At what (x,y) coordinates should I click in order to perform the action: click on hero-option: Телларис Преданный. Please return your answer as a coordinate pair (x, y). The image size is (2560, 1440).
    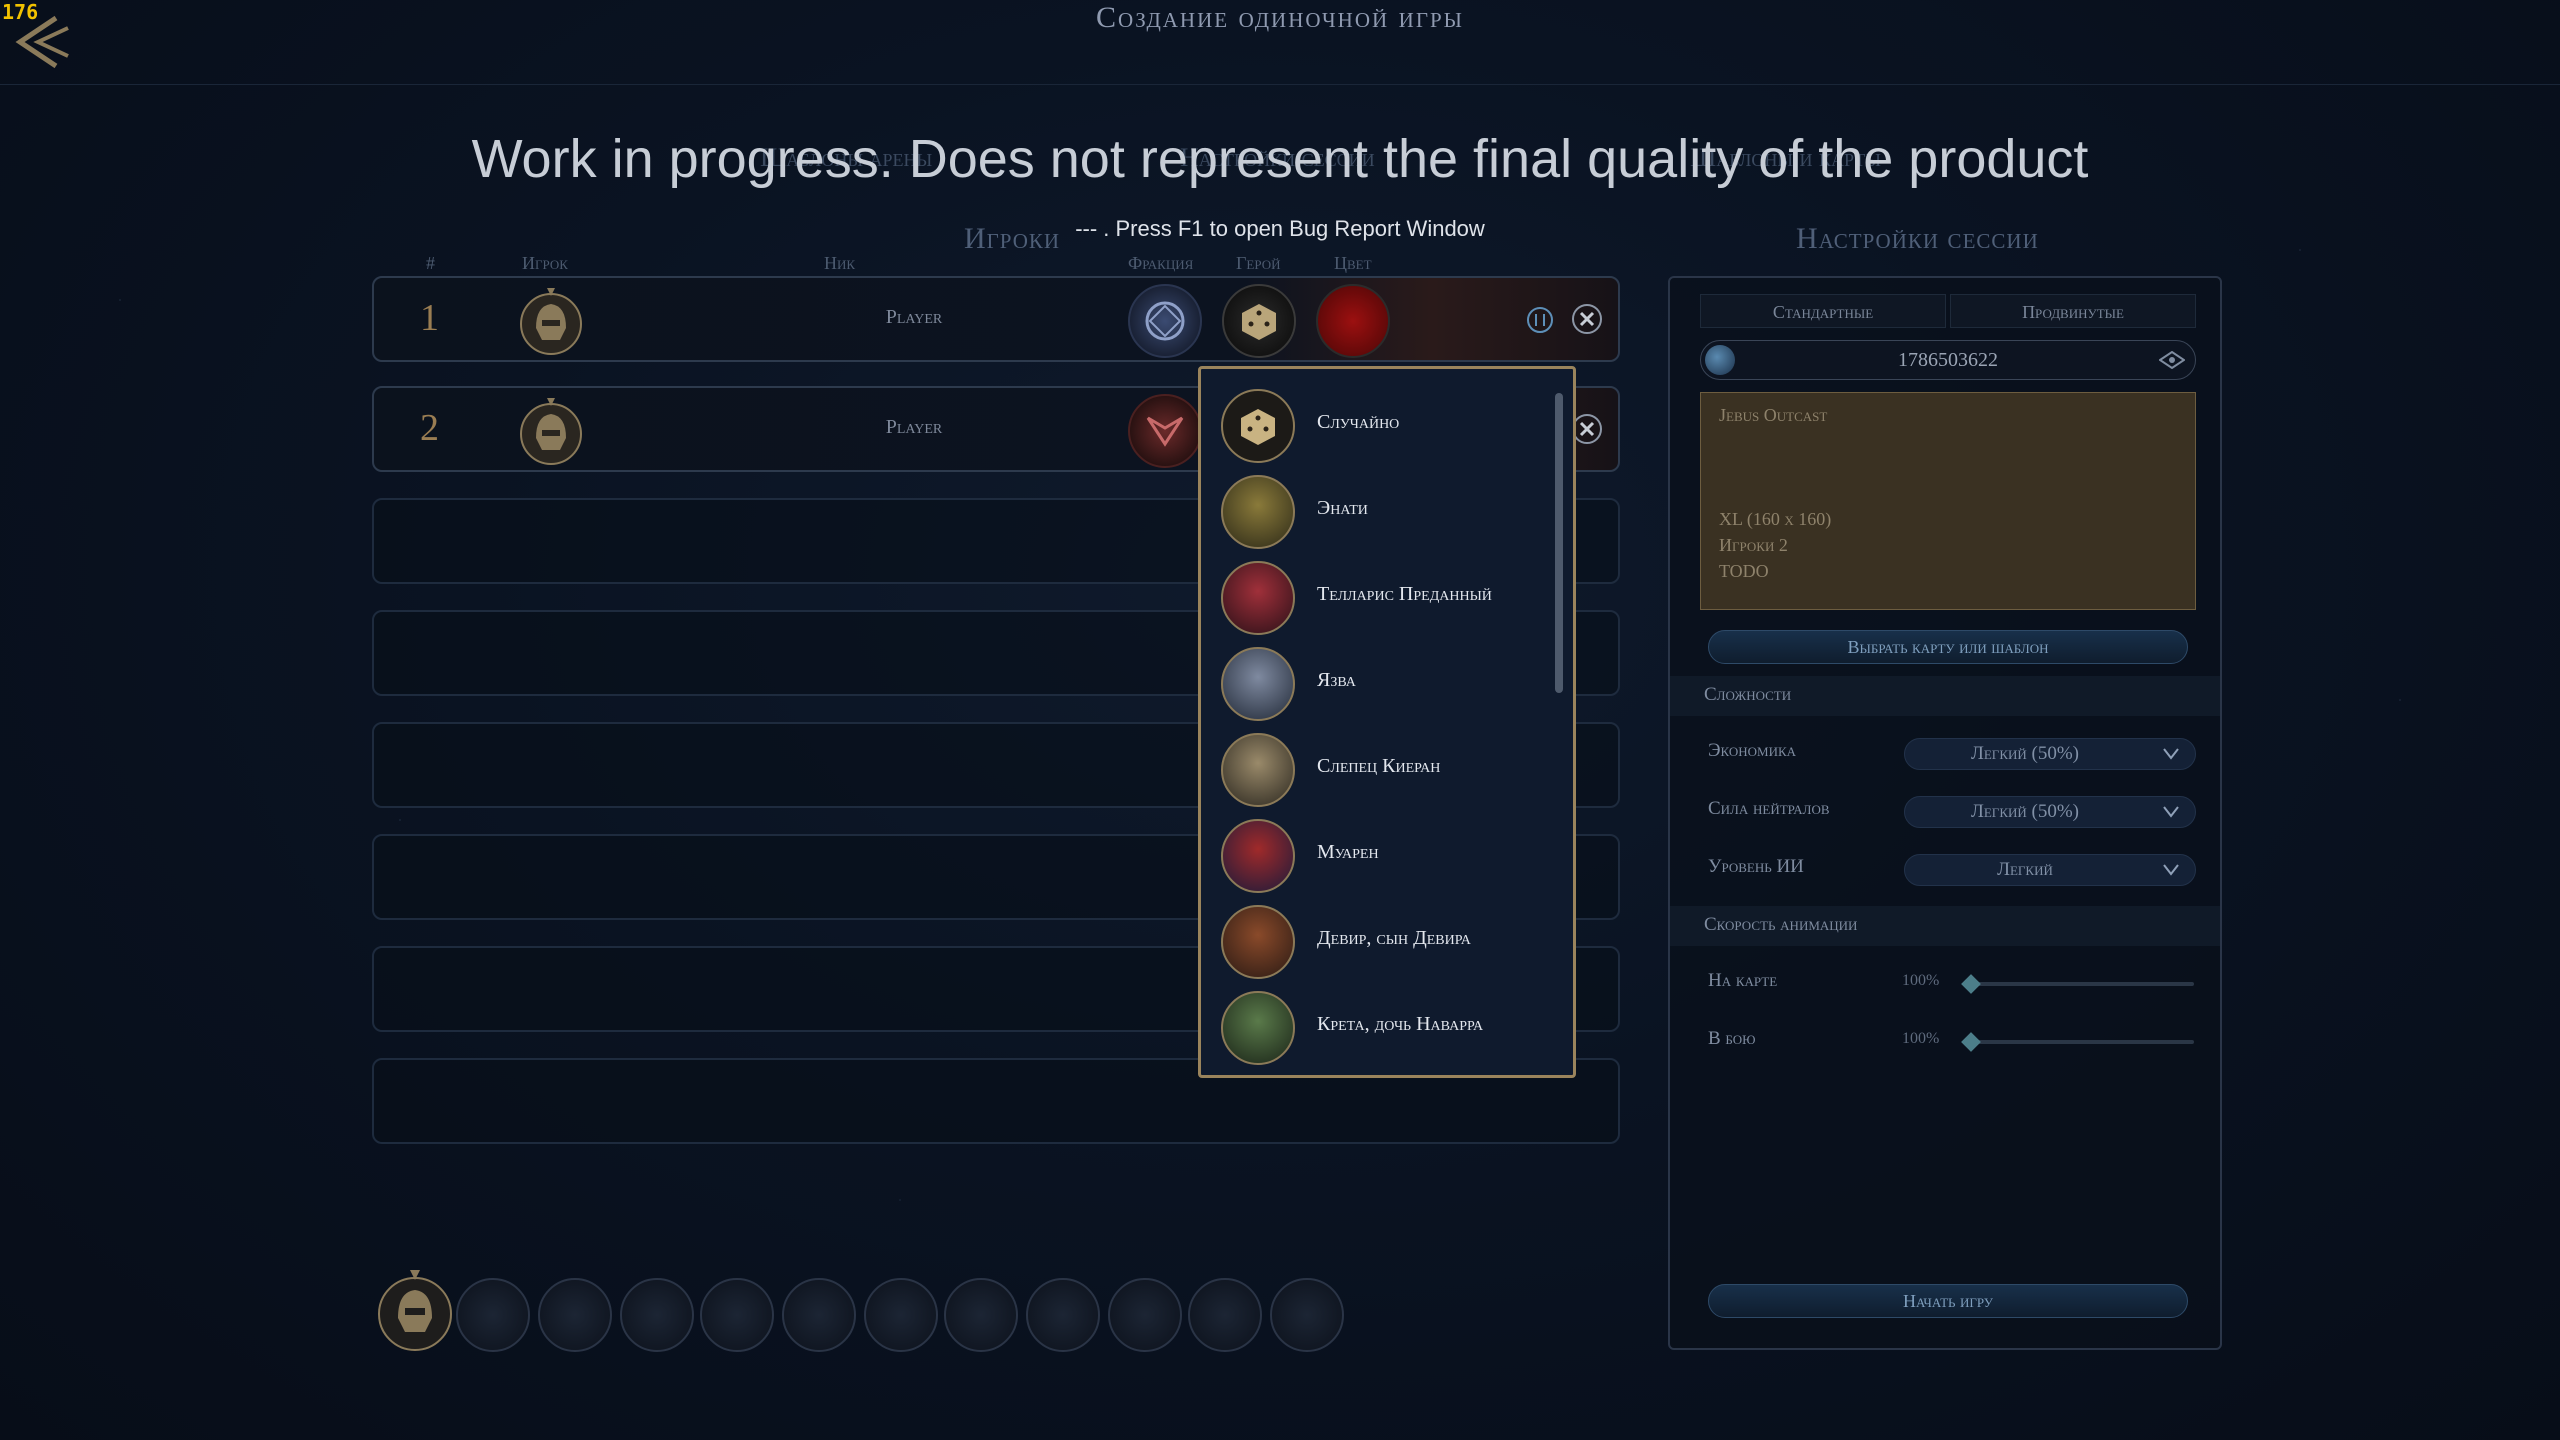
    Looking at the image, I should click on (1381, 600).